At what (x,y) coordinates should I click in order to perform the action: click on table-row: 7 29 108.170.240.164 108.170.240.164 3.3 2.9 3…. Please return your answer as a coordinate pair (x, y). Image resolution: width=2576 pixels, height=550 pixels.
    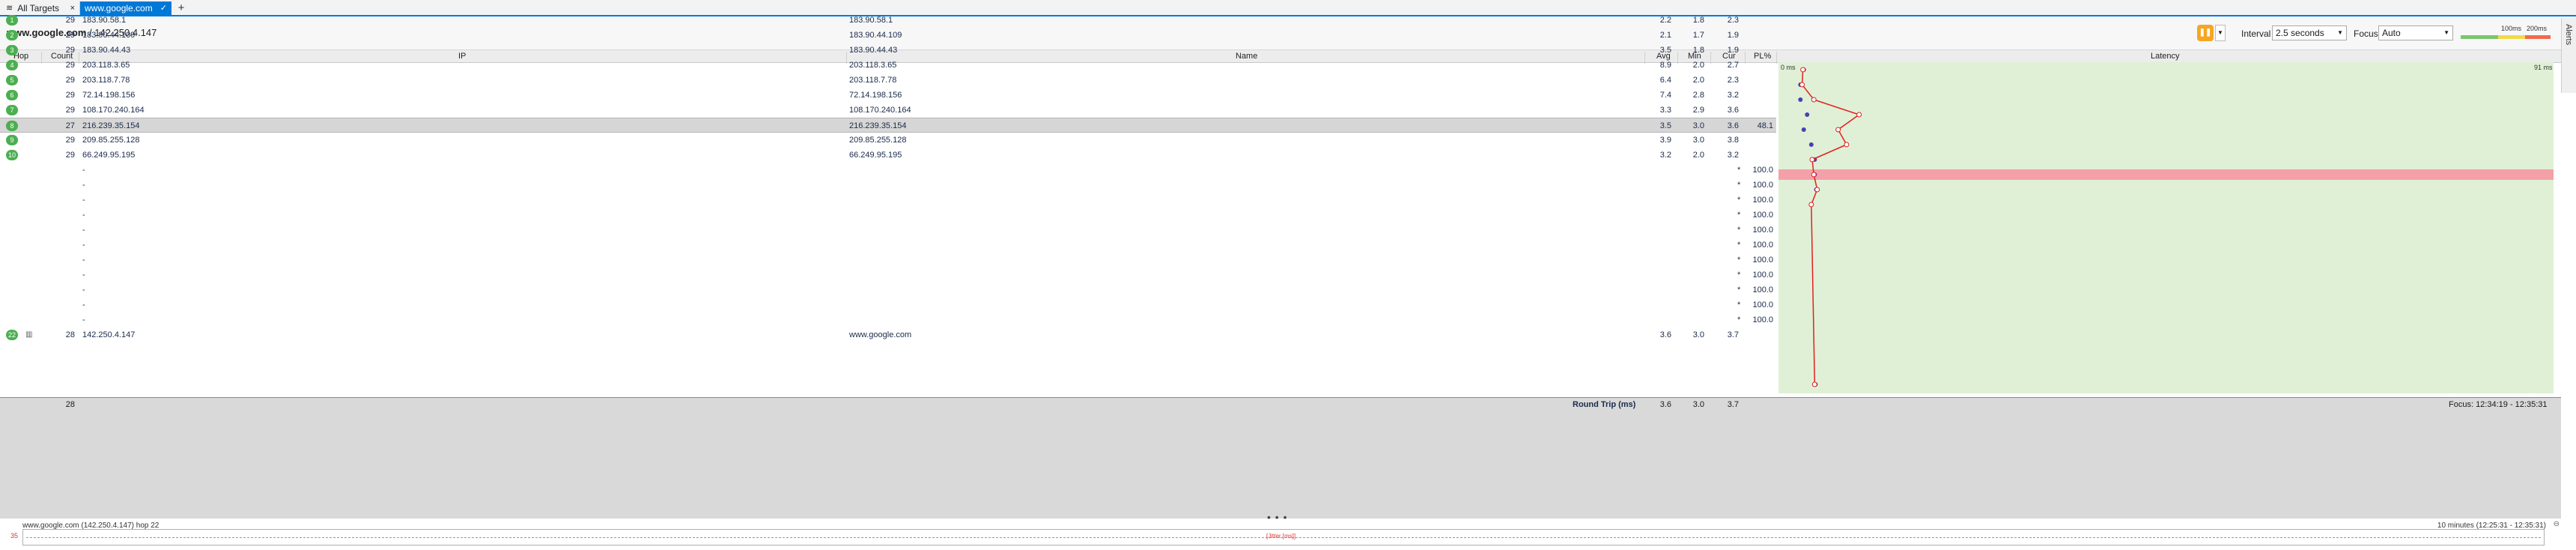
    Looking at the image, I should click on (888, 110).